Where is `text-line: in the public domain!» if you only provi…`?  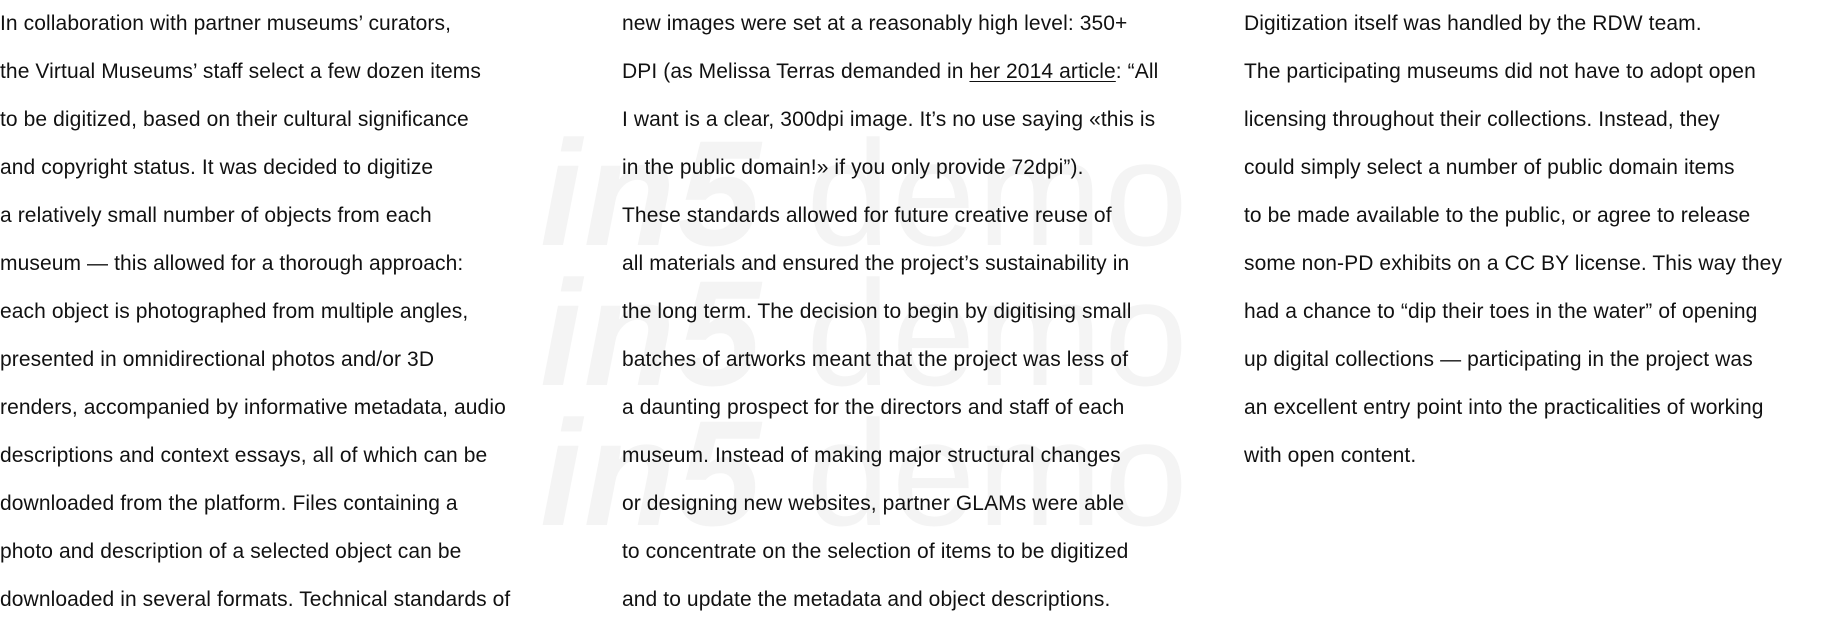
text-line: in the public domain!» if you only provi… is located at coordinates (853, 167).